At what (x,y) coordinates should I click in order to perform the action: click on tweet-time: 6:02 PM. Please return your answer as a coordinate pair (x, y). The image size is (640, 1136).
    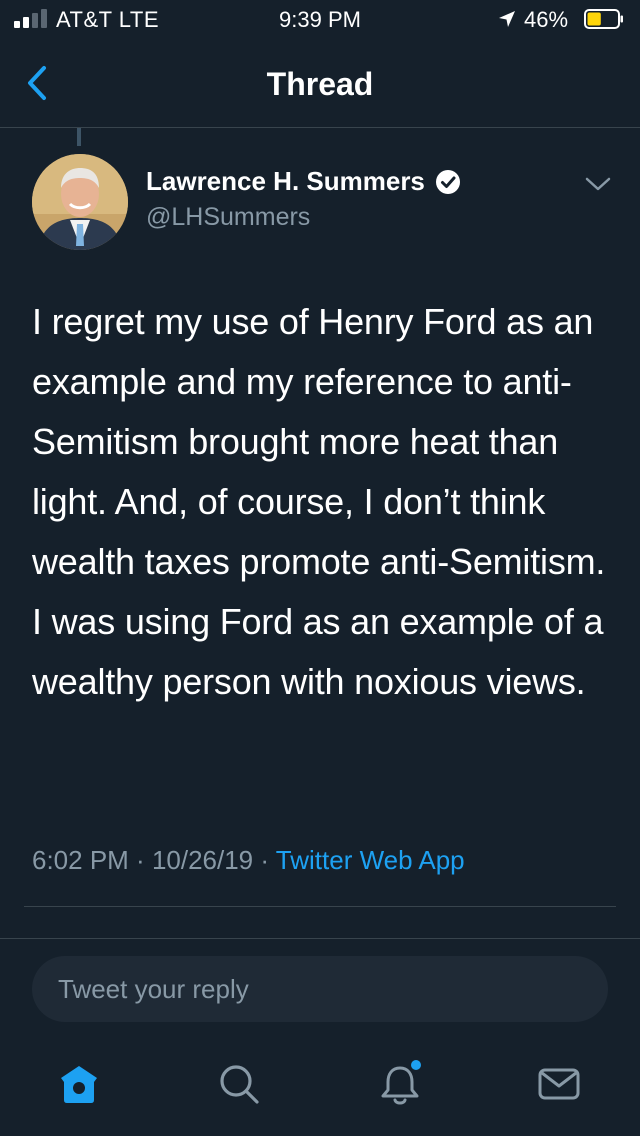
    Looking at the image, I should click on (80, 860).